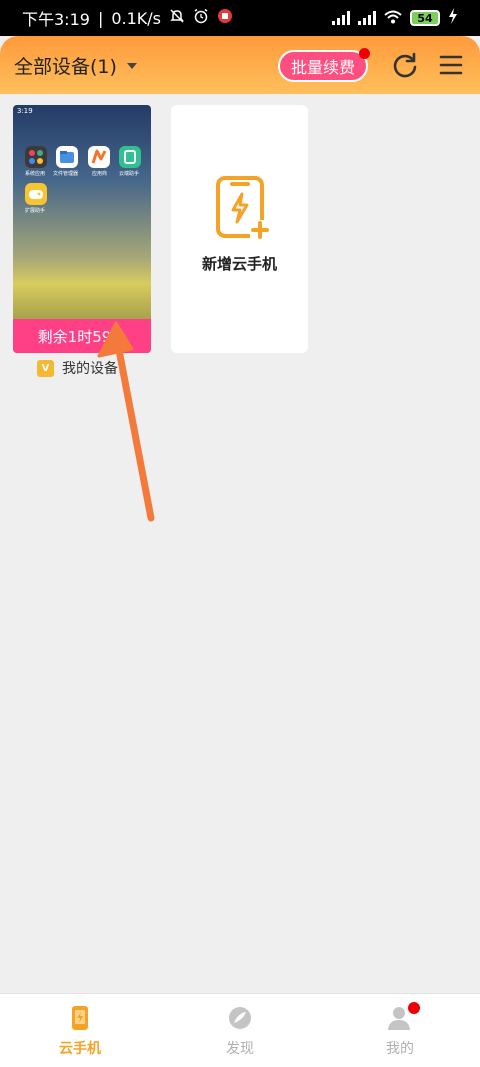 This screenshot has width=480, height=1067. I want to click on discover-icon, so click(240, 1018).